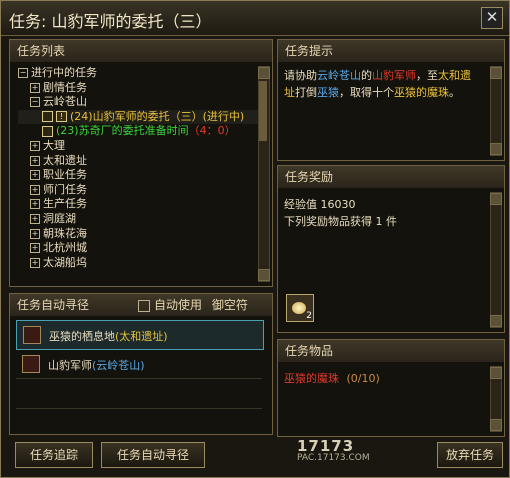  What do you see at coordinates (53, 305) in the screenshot?
I see `auto-path-title: 任务自动寻径` at bounding box center [53, 305].